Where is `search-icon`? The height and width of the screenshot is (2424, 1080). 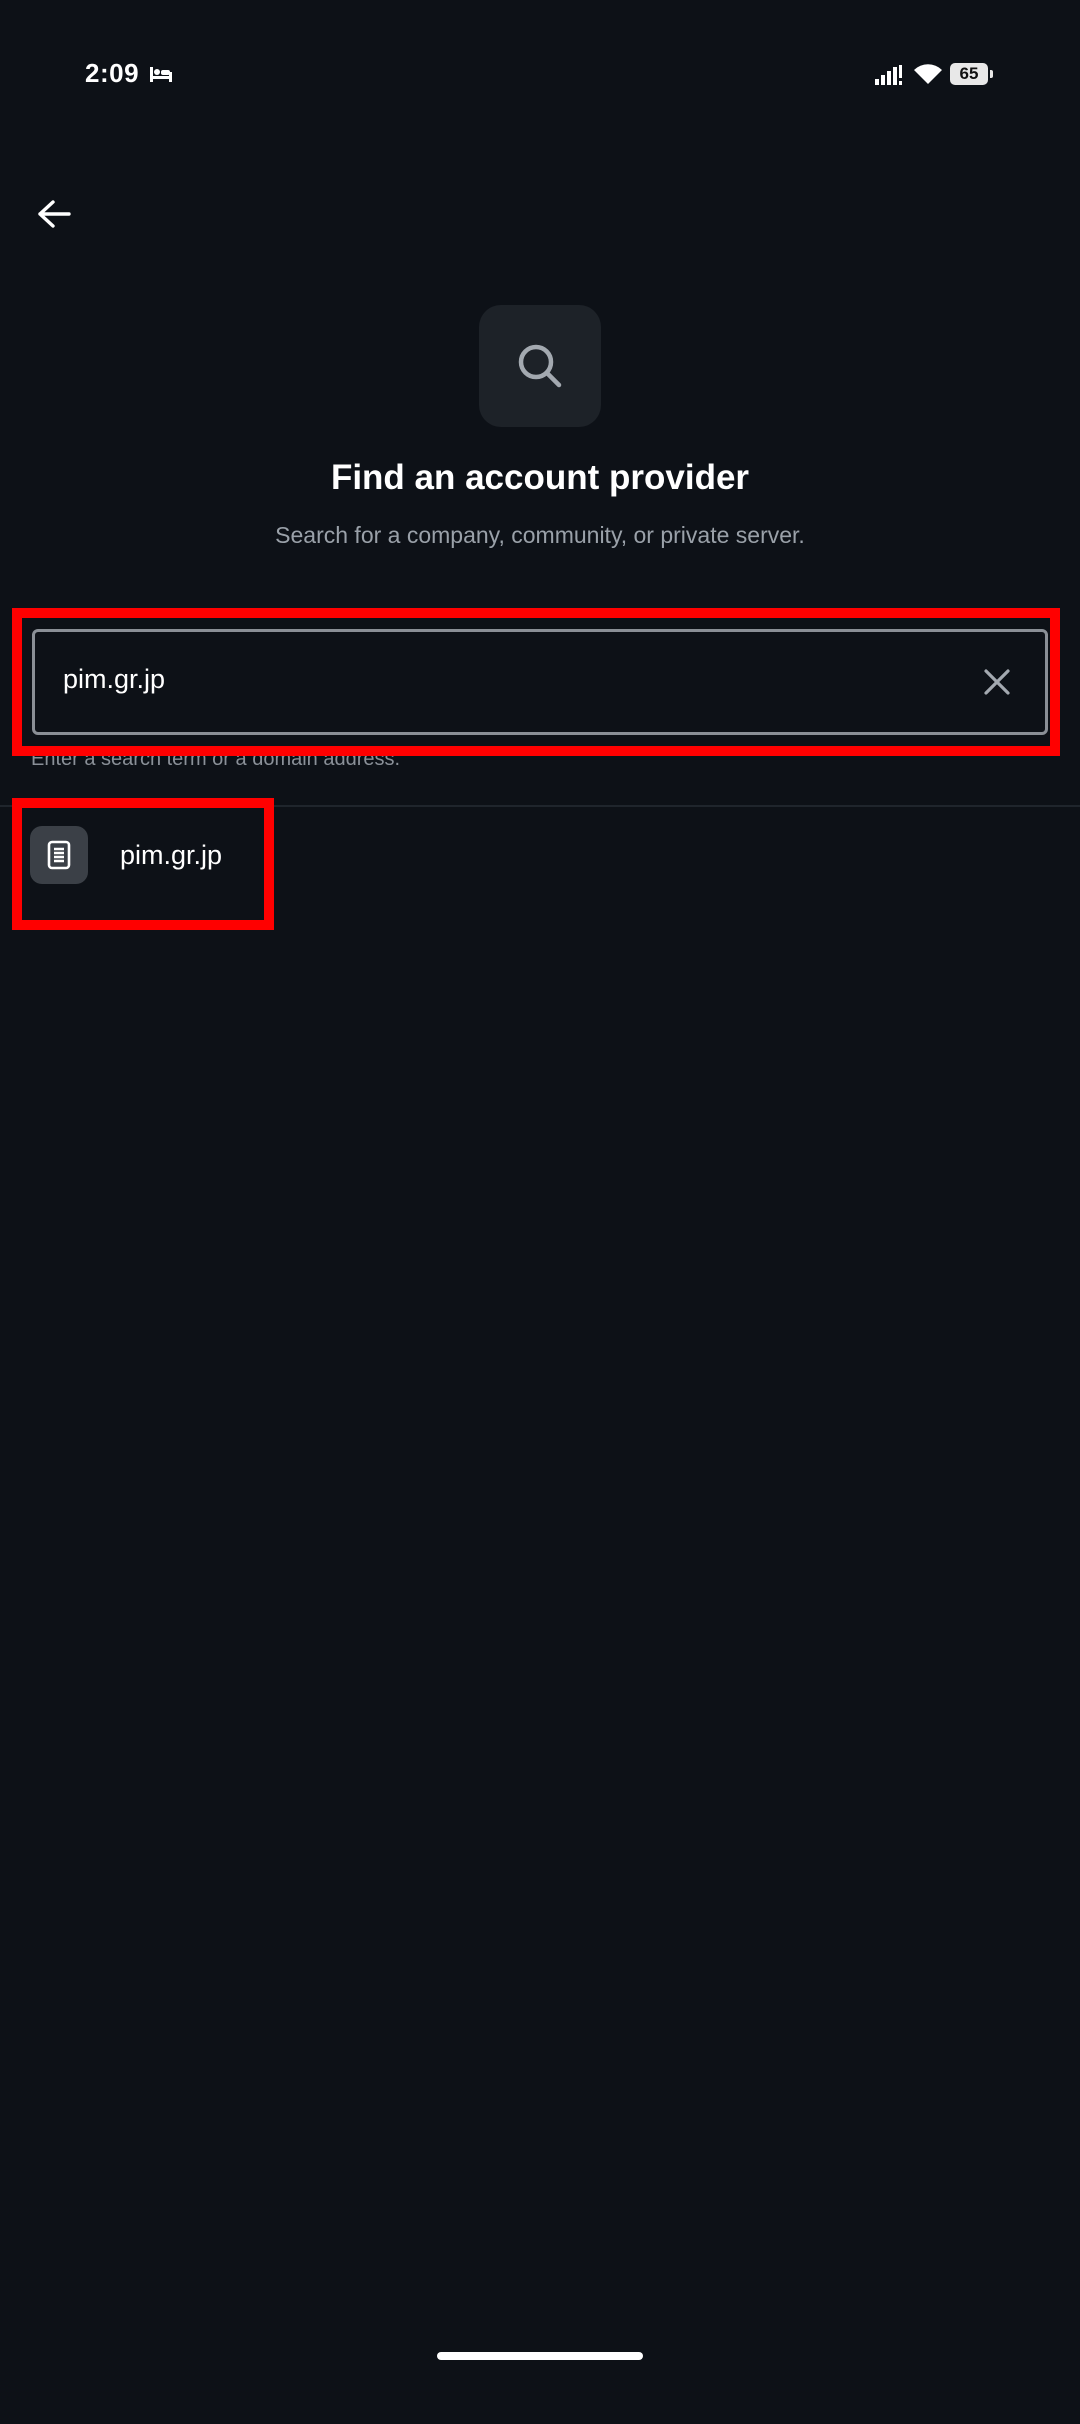 search-icon is located at coordinates (540, 366).